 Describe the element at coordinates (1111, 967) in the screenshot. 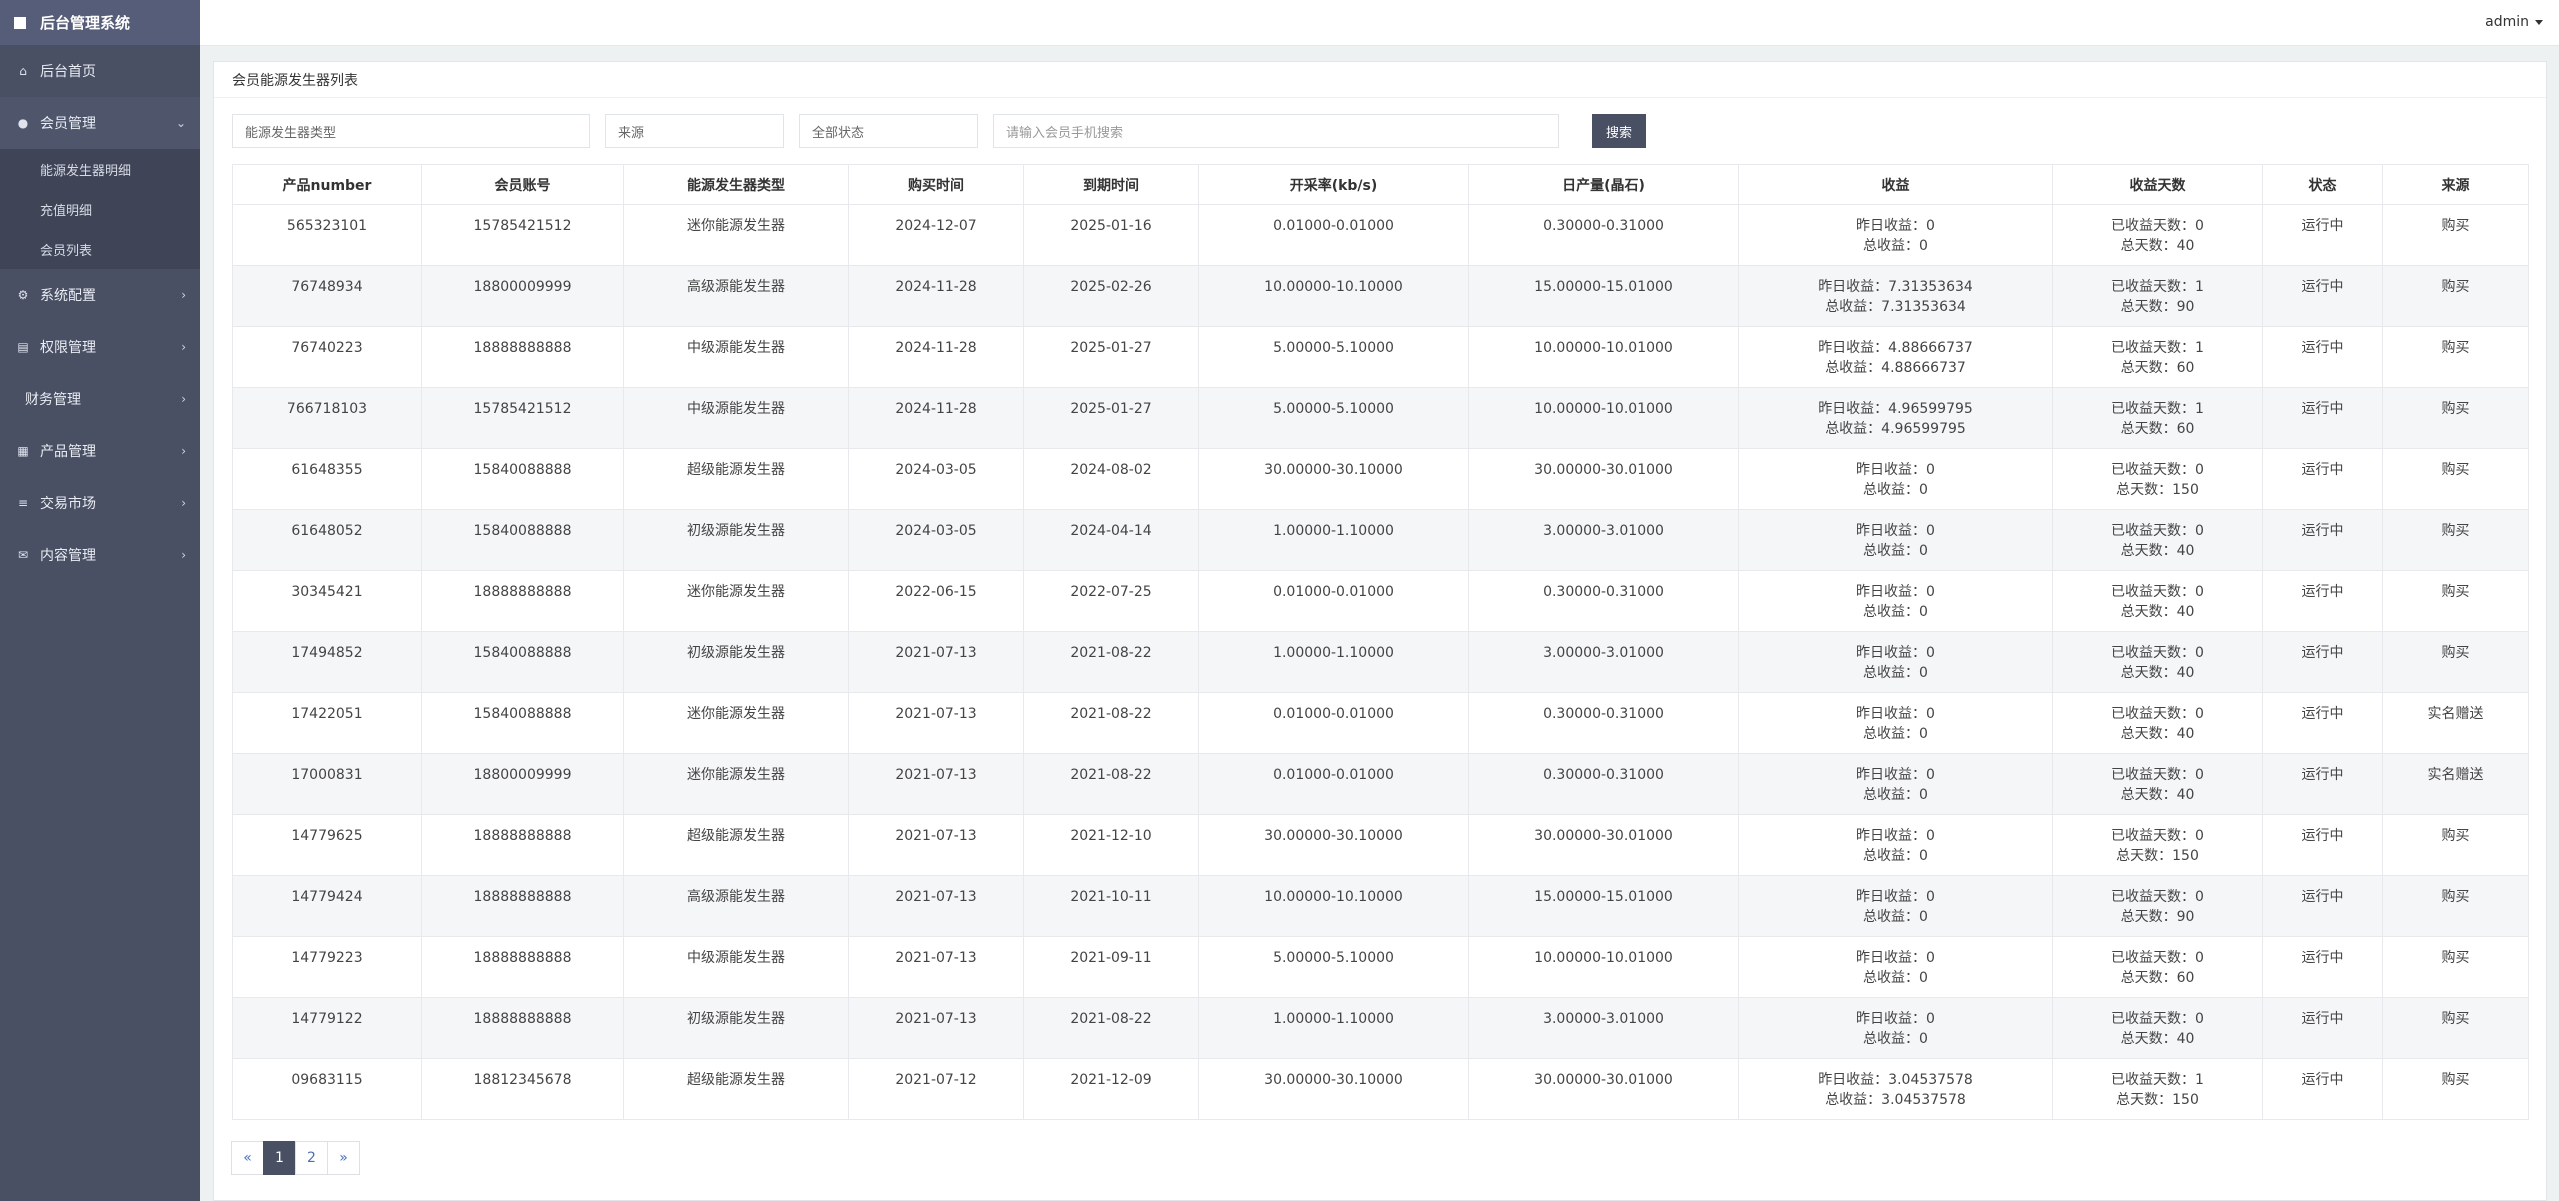

I see `cell-expire-time: 2021-09-11` at that location.